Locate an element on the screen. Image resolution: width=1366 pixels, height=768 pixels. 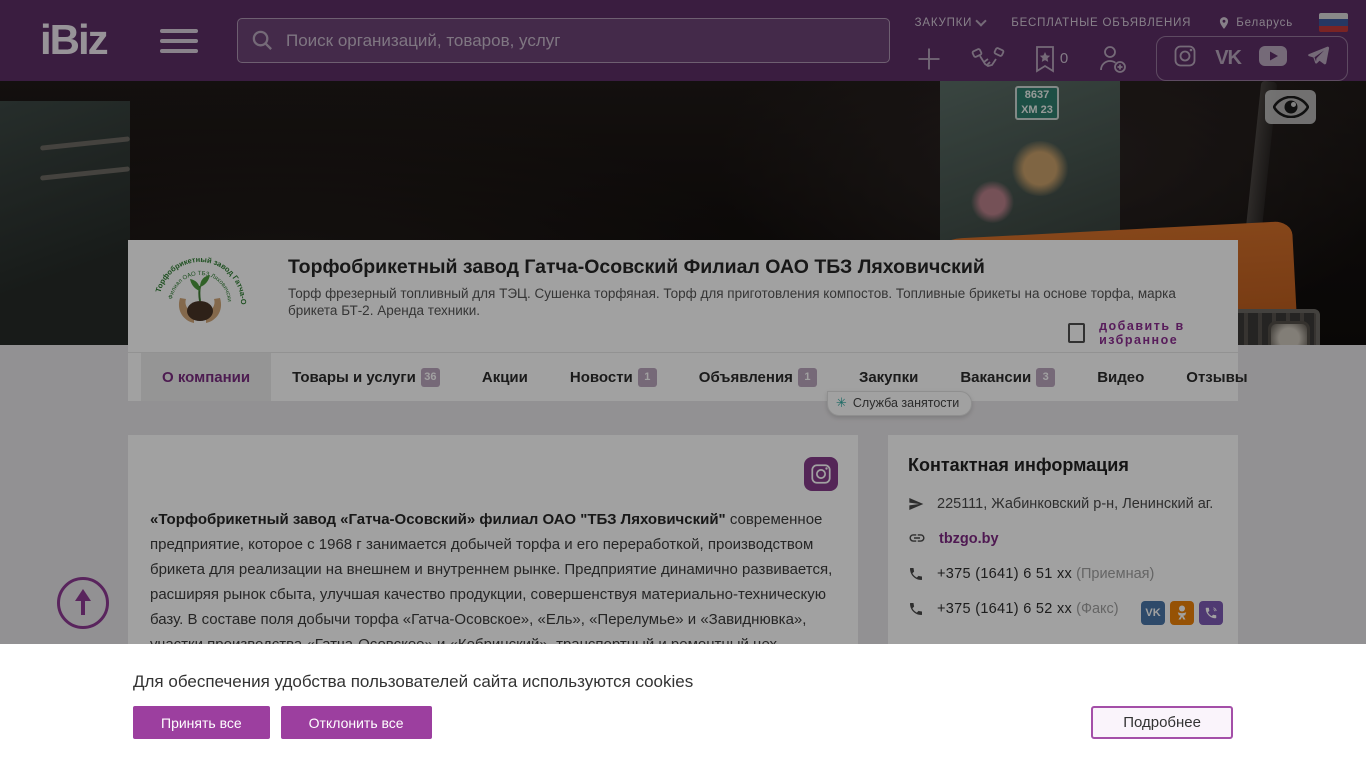
accept-all-button: Принять все is located at coordinates (201, 722).